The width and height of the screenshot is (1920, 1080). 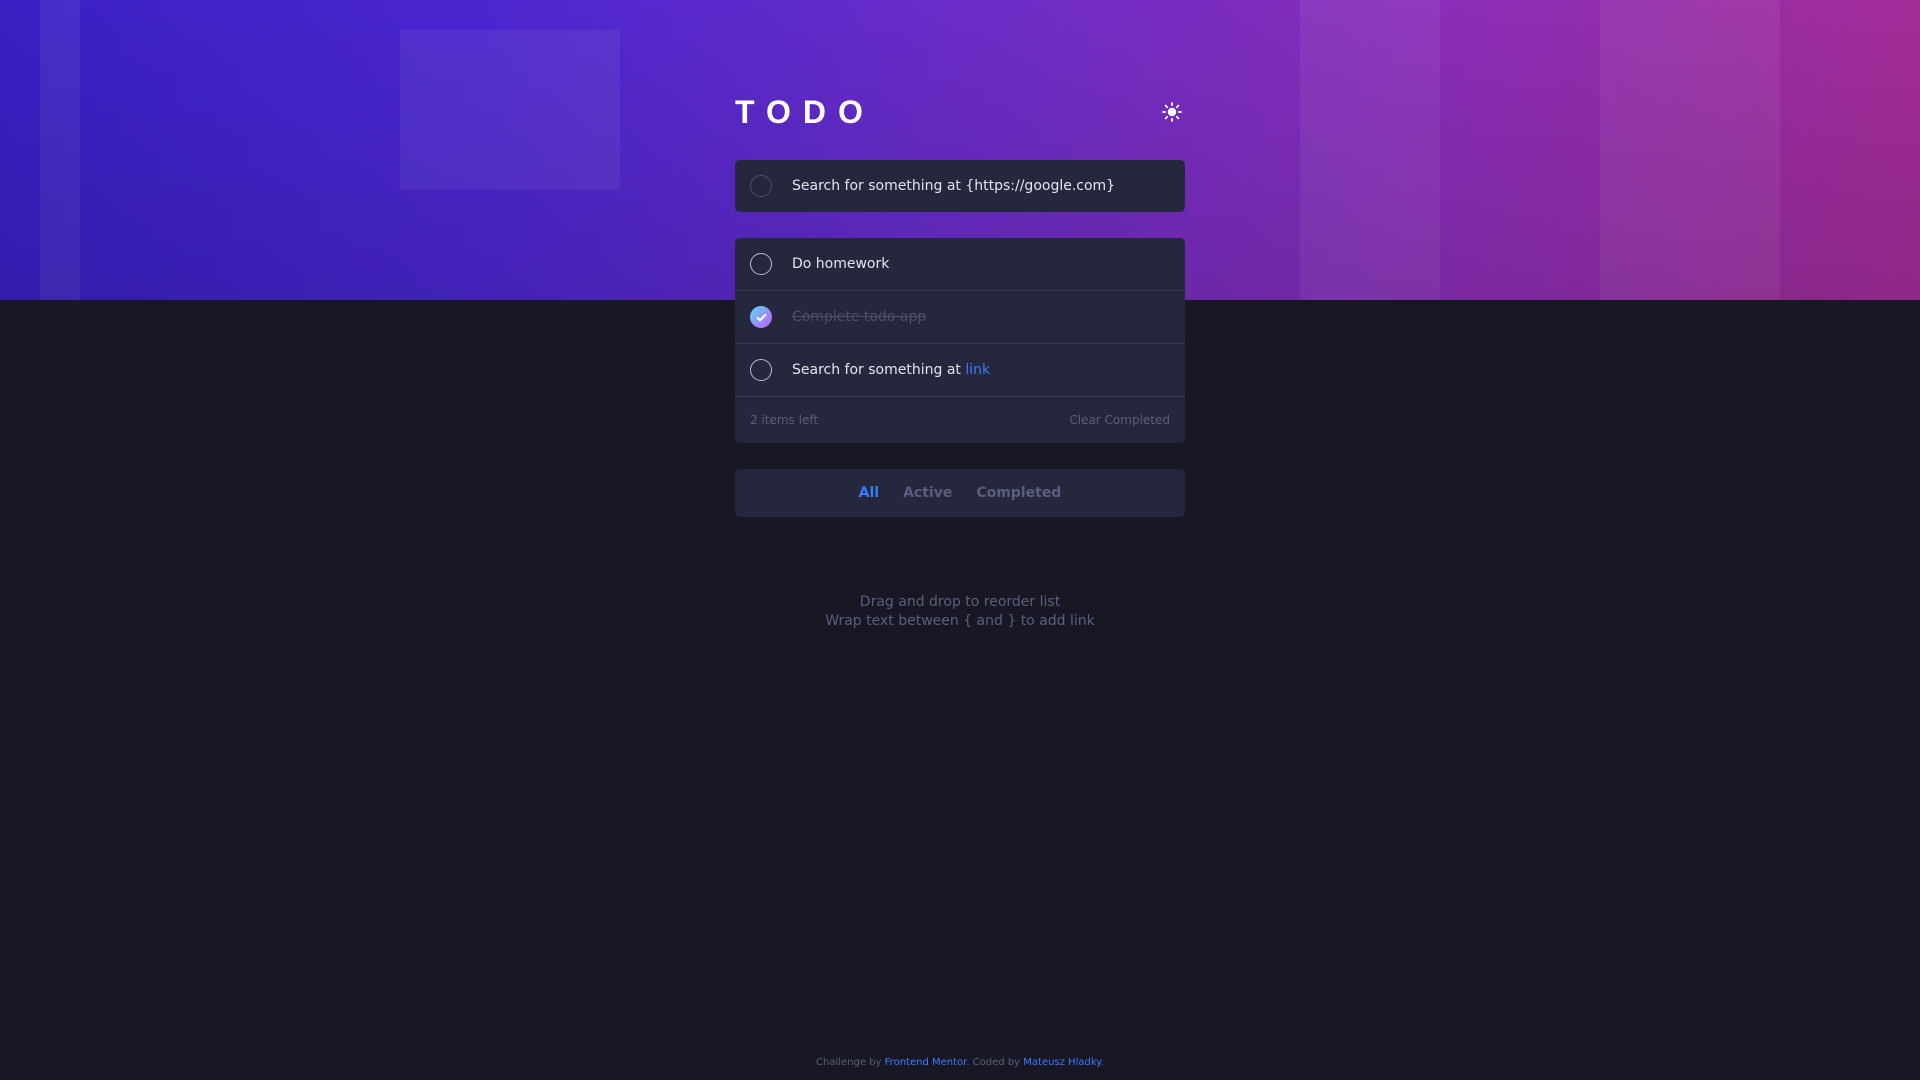 I want to click on items-left-count: 2 items left, so click(x=784, y=420).